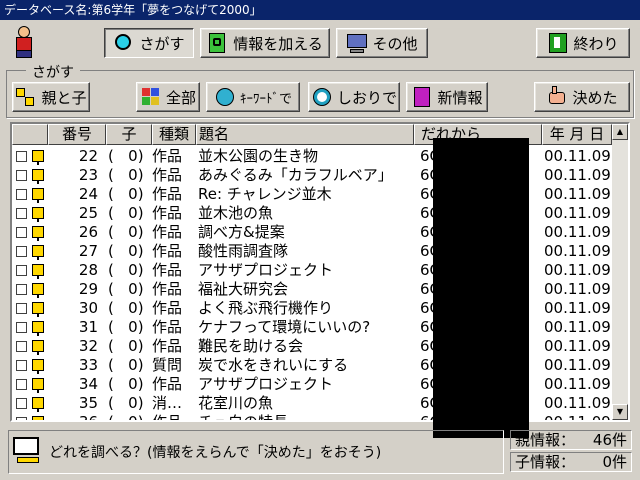  Describe the element at coordinates (284, 327) in the screenshot. I see `cell-title: ケナフって環境にいいの?` at that location.